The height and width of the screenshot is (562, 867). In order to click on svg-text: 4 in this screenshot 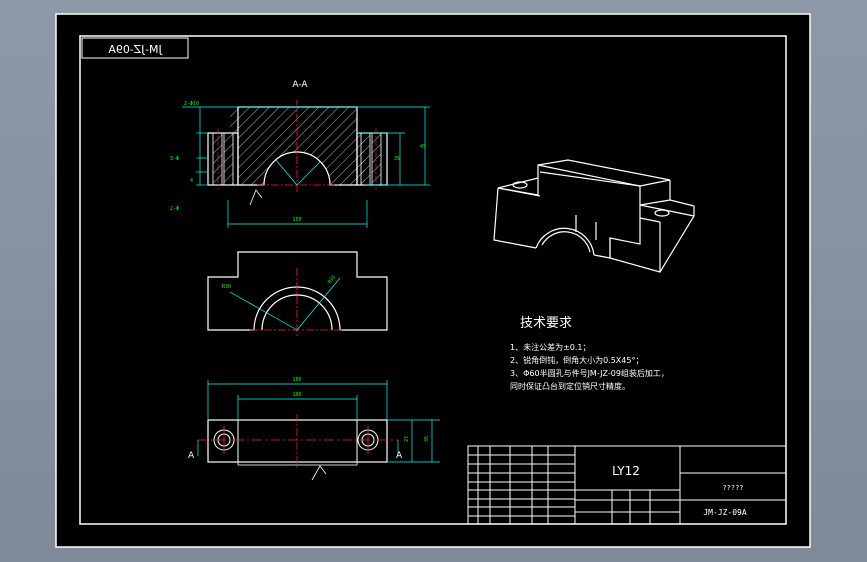, I will do `click(191, 181)`.